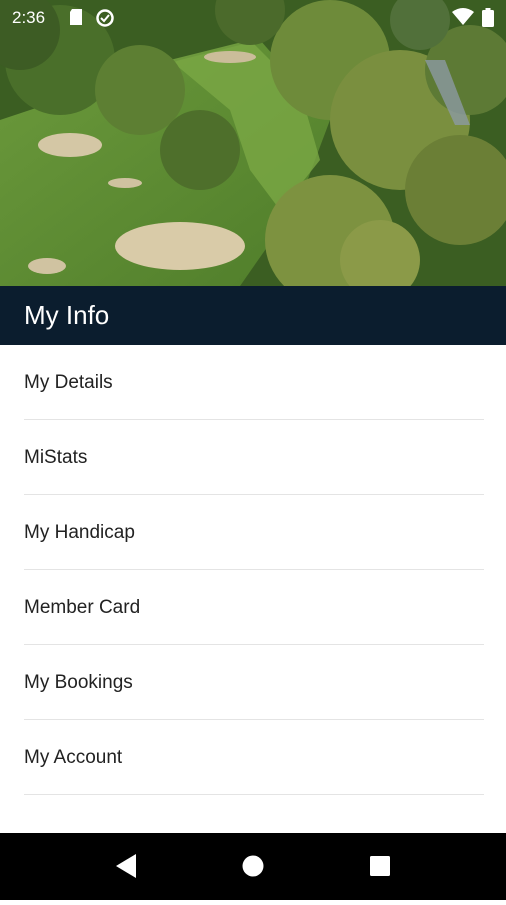  I want to click on sd-card-icon, so click(76, 19).